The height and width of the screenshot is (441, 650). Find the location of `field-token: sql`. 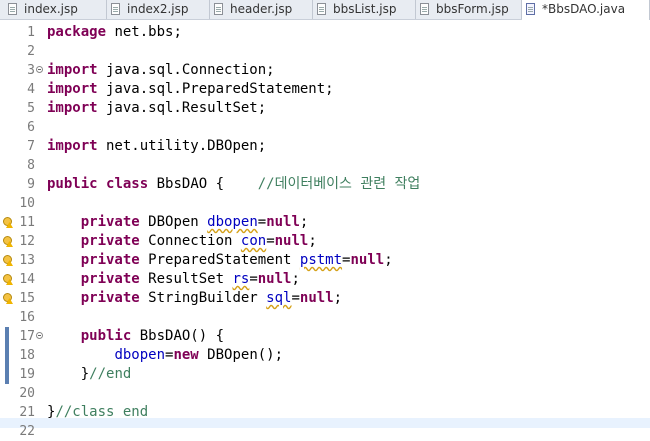

field-token: sql is located at coordinates (279, 298).